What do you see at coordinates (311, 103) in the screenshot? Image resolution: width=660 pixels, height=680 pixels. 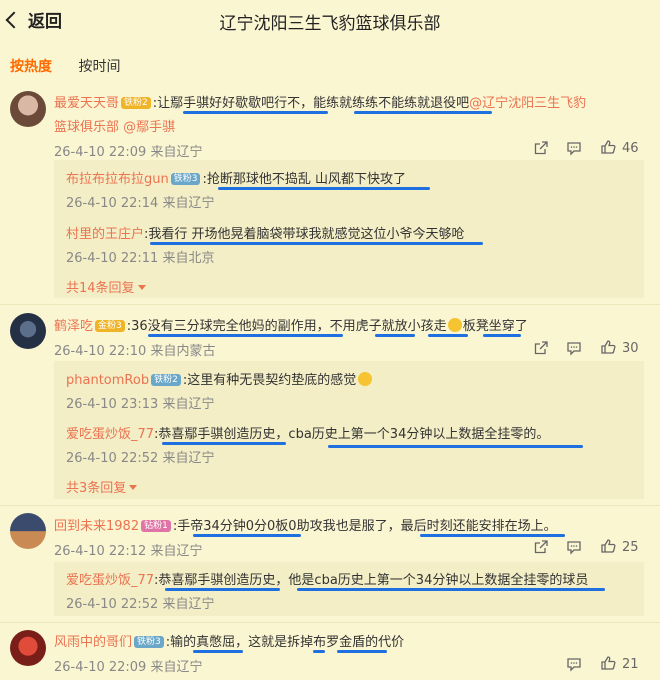 I see `comment-text: :让鄢手骐好好歇歇吧行不，能练就练练不能练就退役吧` at bounding box center [311, 103].